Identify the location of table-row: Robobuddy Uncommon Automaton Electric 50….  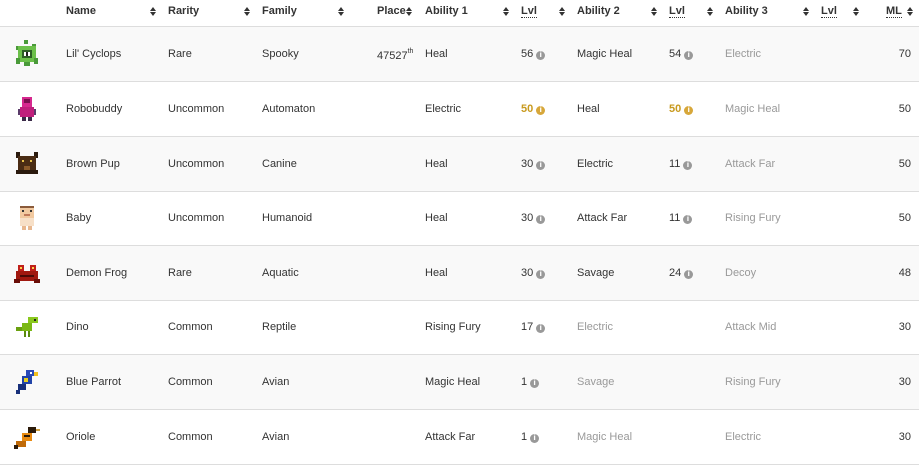
(459, 109).